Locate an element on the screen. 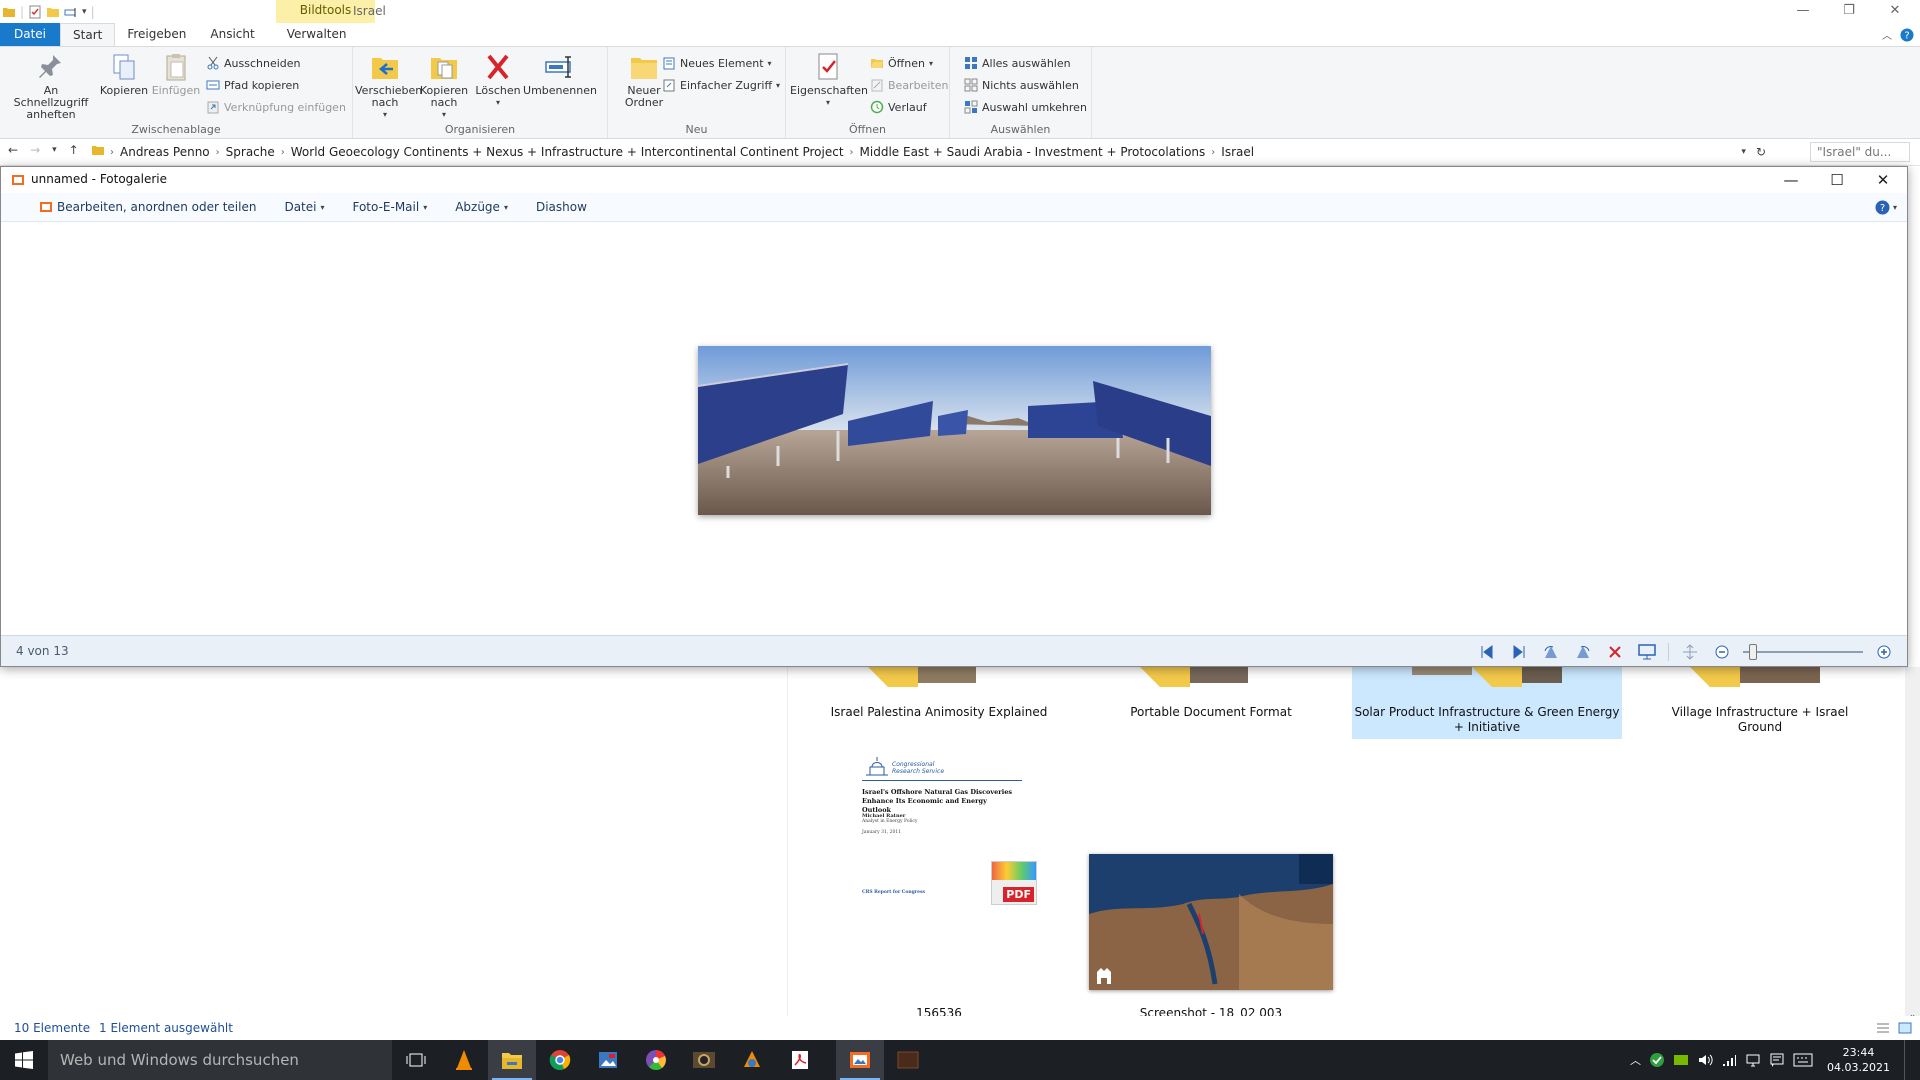 The image size is (1920, 1080). show-hidden-icons-icon: ︿ is located at coordinates (1635, 1060).